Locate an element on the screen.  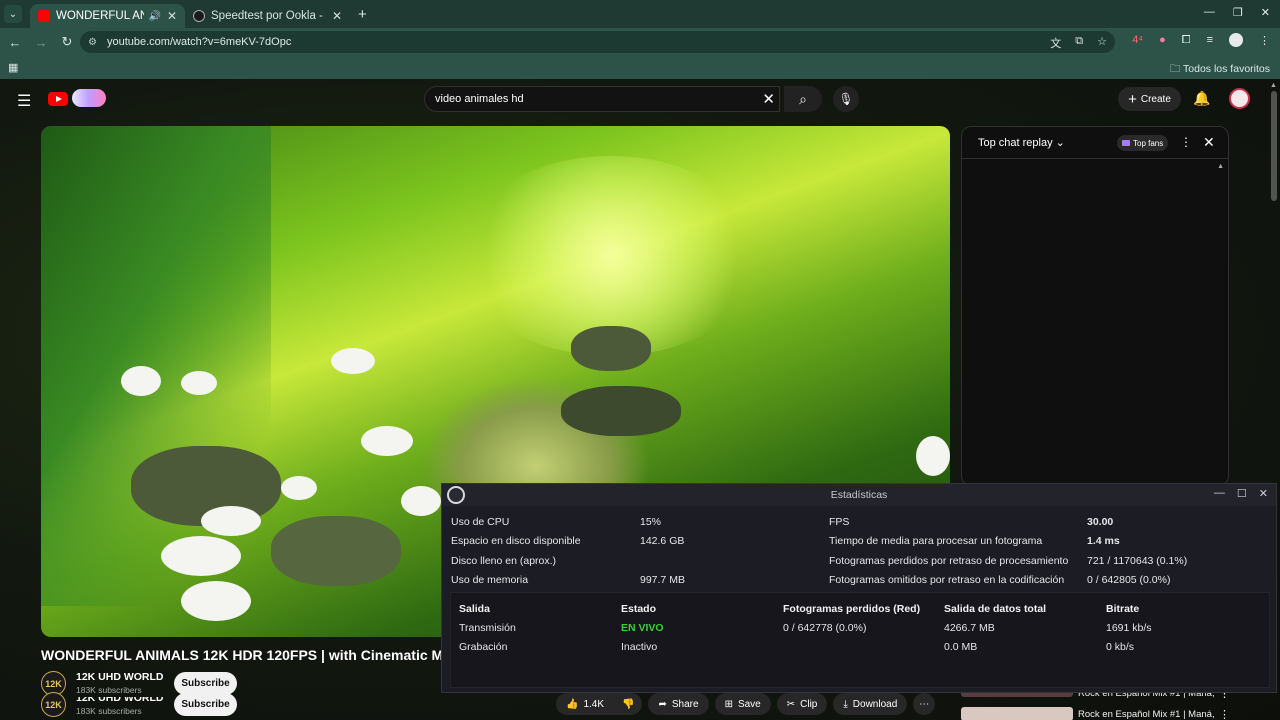
clip-button: ✂ Clip is located at coordinates (802, 704).